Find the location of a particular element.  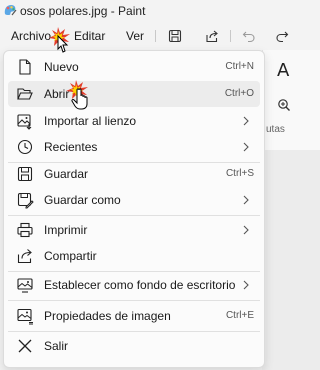

wallpaper-icon is located at coordinates (25, 285).